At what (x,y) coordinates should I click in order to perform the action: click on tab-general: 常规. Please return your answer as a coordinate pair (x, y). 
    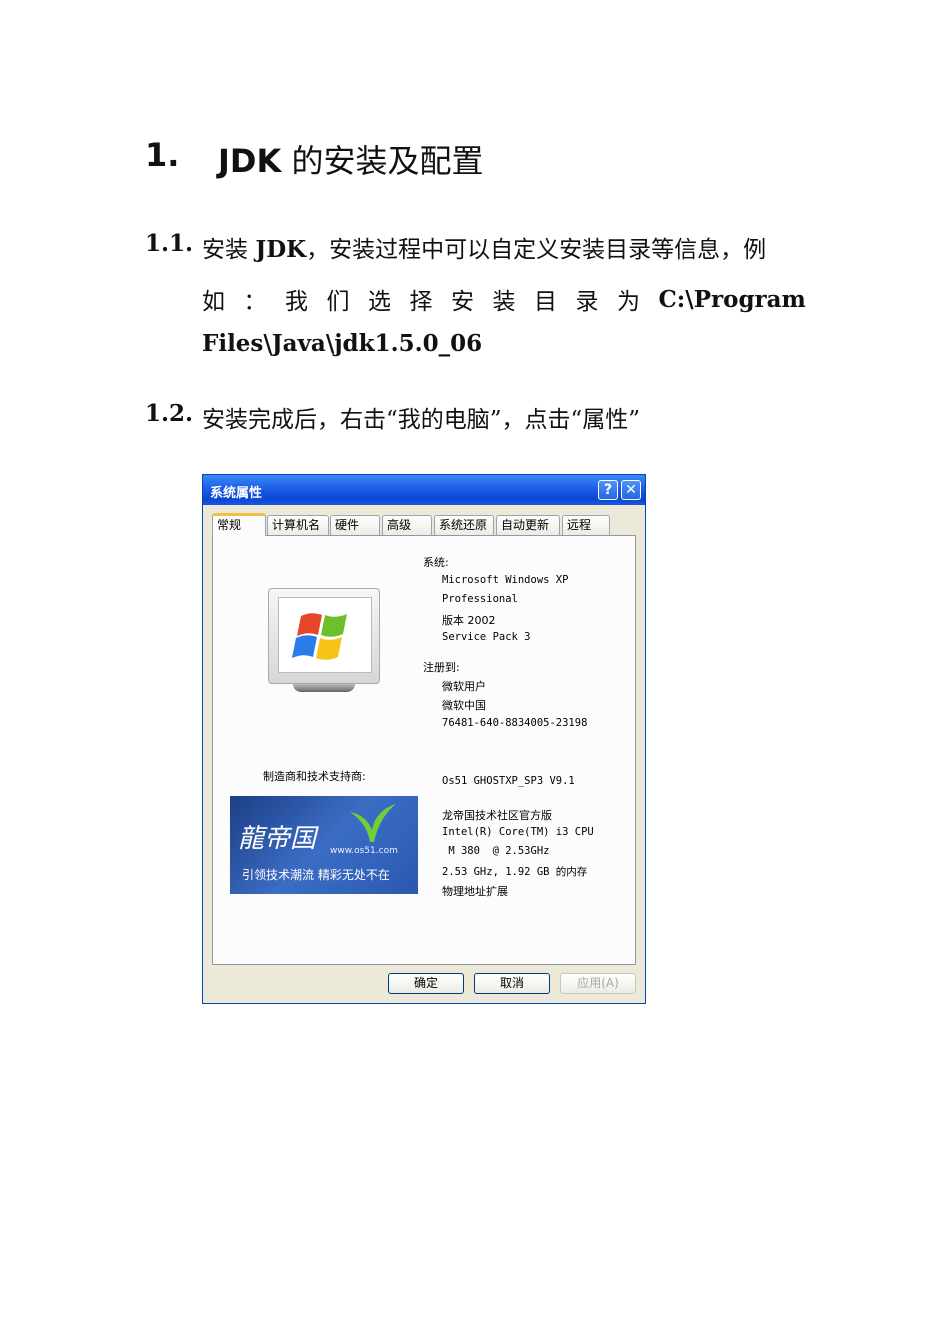
    Looking at the image, I should click on (239, 524).